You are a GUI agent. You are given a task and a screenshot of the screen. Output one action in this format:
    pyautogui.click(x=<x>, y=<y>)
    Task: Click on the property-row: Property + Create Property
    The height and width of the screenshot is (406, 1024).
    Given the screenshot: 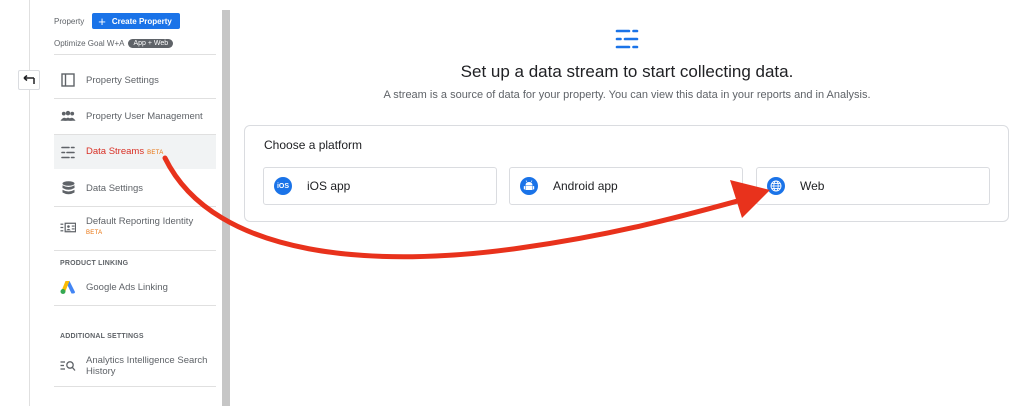 What is the action you would take?
    pyautogui.click(x=117, y=21)
    